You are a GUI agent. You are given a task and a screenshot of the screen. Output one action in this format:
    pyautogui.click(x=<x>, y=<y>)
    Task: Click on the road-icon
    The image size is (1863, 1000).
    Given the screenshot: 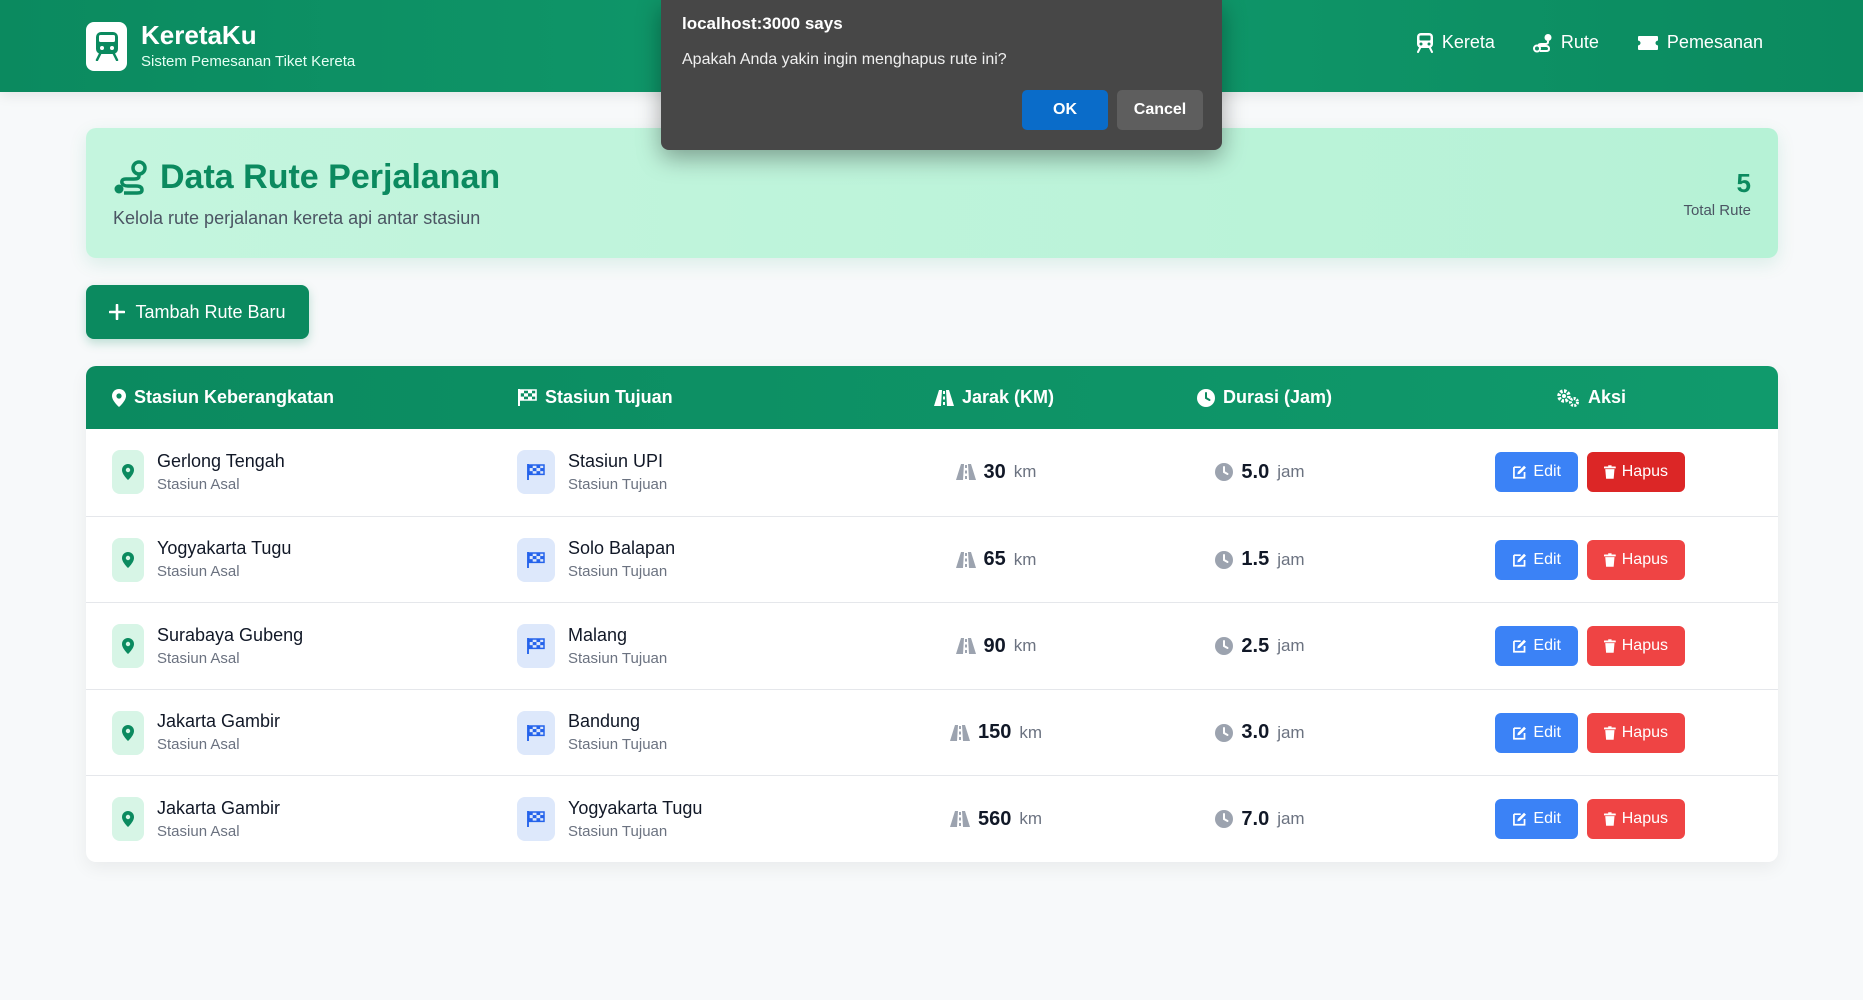 What is the action you would take?
    pyautogui.click(x=965, y=472)
    